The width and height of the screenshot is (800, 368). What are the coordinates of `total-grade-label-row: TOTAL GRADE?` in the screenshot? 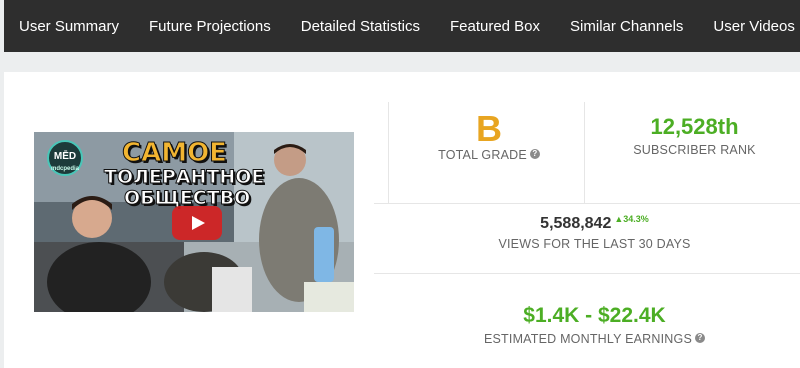 It's located at (489, 155).